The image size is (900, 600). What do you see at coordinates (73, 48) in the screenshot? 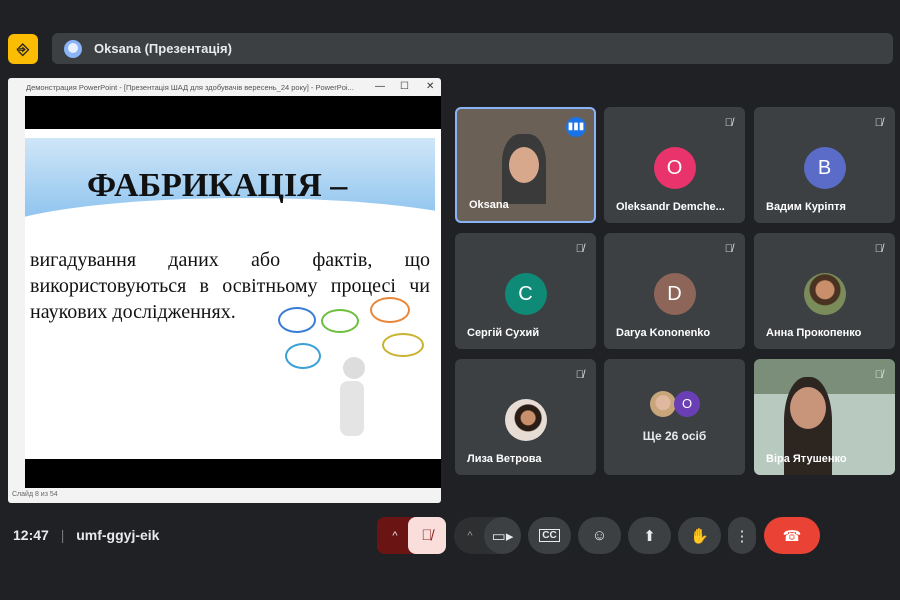
I see `avatar-icon` at bounding box center [73, 48].